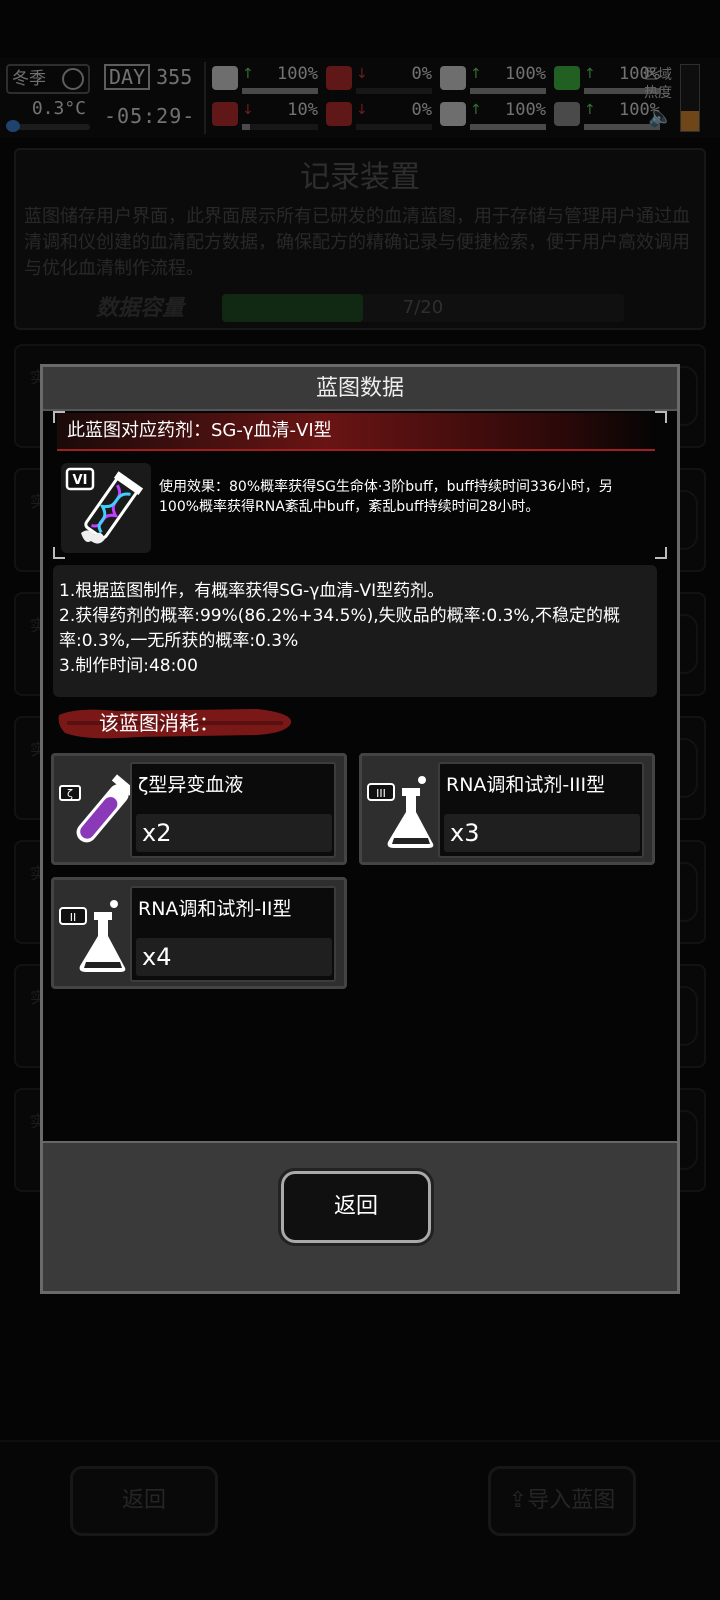 This screenshot has height=1600, width=720. Describe the element at coordinates (356, 1207) in the screenshot. I see `dialog-back-button: 返回` at that location.